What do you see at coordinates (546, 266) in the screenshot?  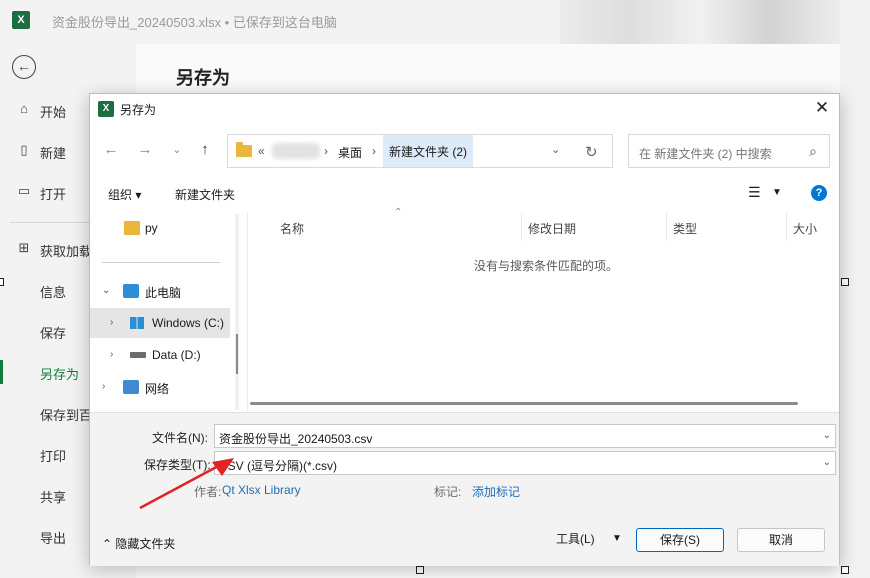 I see `empty-message: 没有与搜索条件匹配的项。` at bounding box center [546, 266].